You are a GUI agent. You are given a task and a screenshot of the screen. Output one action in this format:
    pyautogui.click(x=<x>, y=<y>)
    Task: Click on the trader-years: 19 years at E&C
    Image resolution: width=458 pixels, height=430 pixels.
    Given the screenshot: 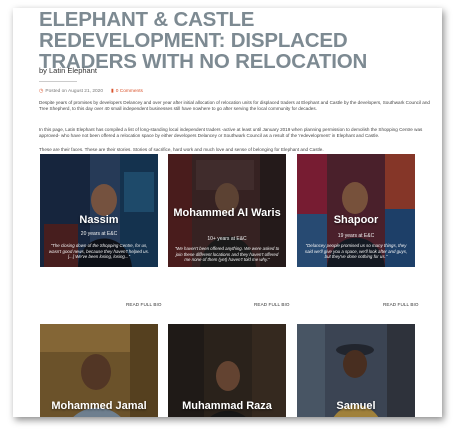 What is the action you would take?
    pyautogui.click(x=356, y=236)
    